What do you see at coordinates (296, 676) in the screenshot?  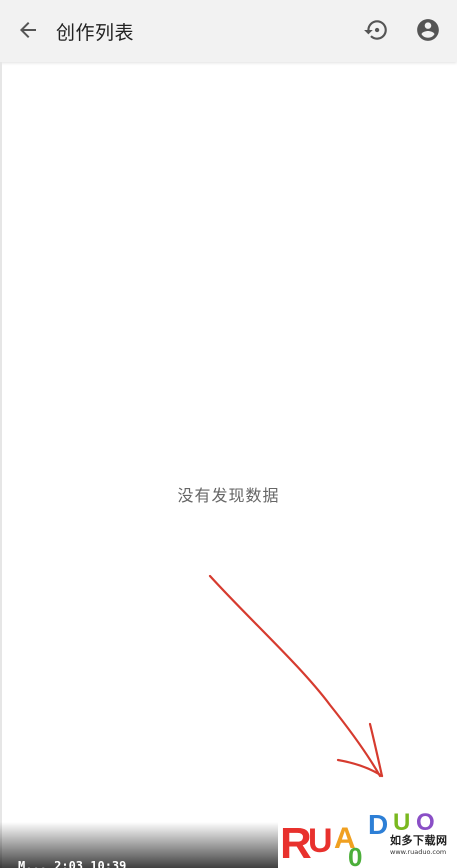 I see `annotation-arrow` at bounding box center [296, 676].